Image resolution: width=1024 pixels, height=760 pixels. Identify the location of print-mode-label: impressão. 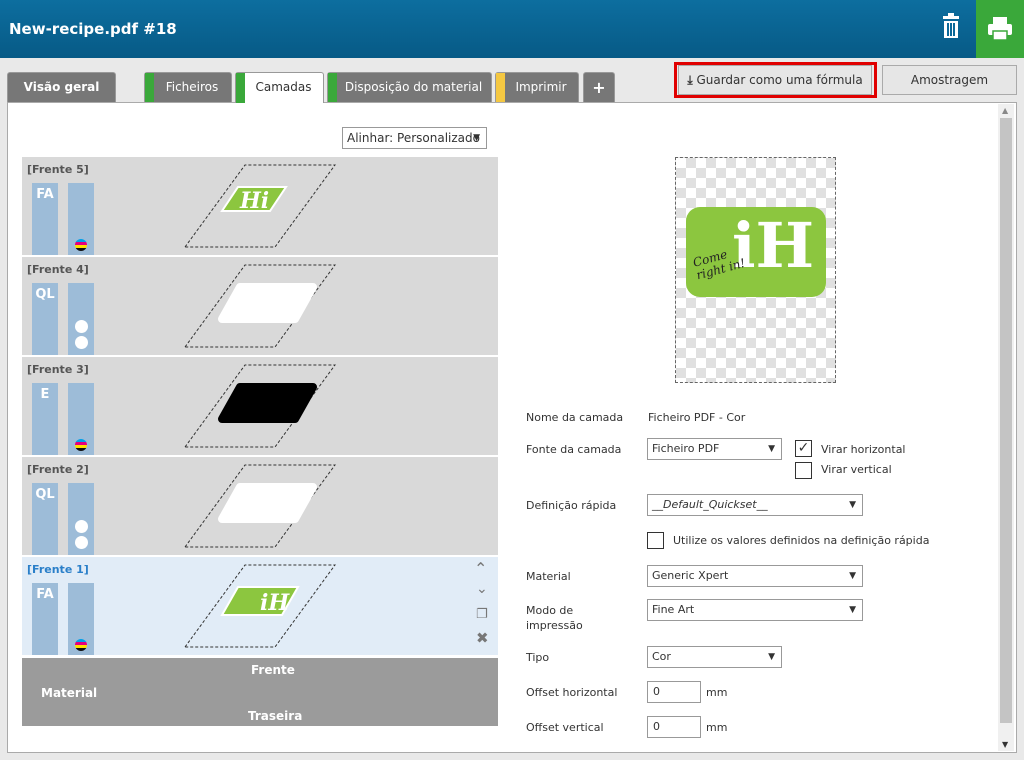
(554, 625).